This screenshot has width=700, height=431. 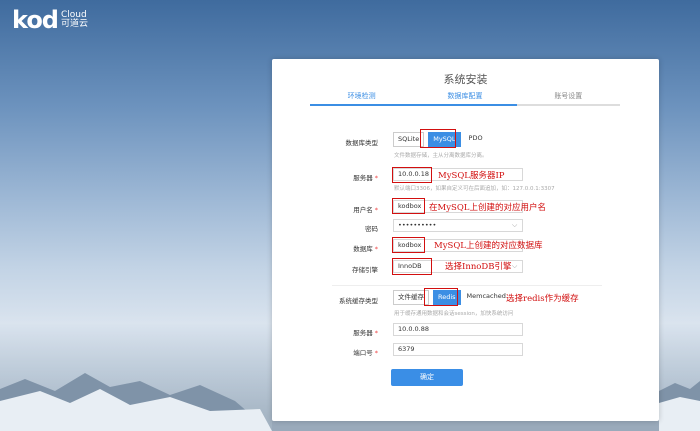 I want to click on step-account-setup: 账号设置, so click(x=568, y=99).